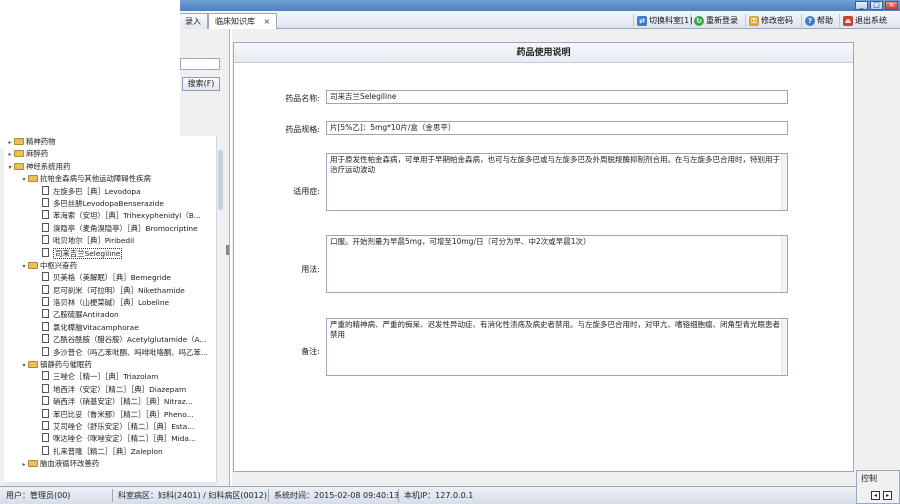 The image size is (900, 504). Describe the element at coordinates (714, 20) in the screenshot. I see `relogin-button: ↻ 重新登录` at that location.